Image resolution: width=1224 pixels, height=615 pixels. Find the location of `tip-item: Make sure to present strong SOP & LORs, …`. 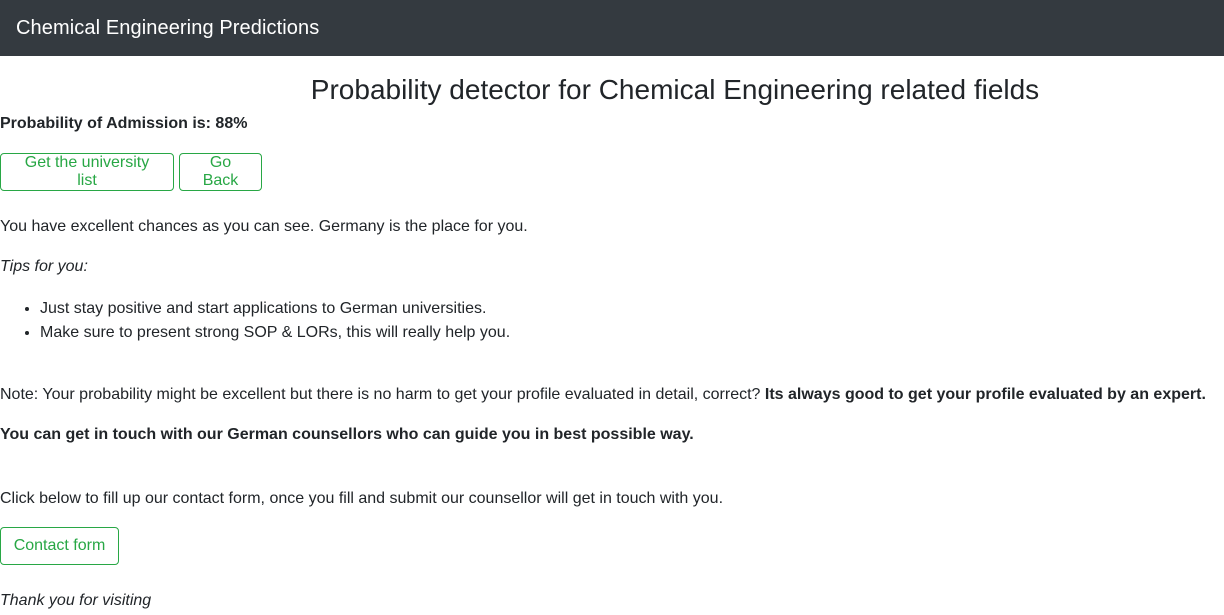

tip-item: Make sure to present strong SOP & LORs, … is located at coordinates (275, 333).